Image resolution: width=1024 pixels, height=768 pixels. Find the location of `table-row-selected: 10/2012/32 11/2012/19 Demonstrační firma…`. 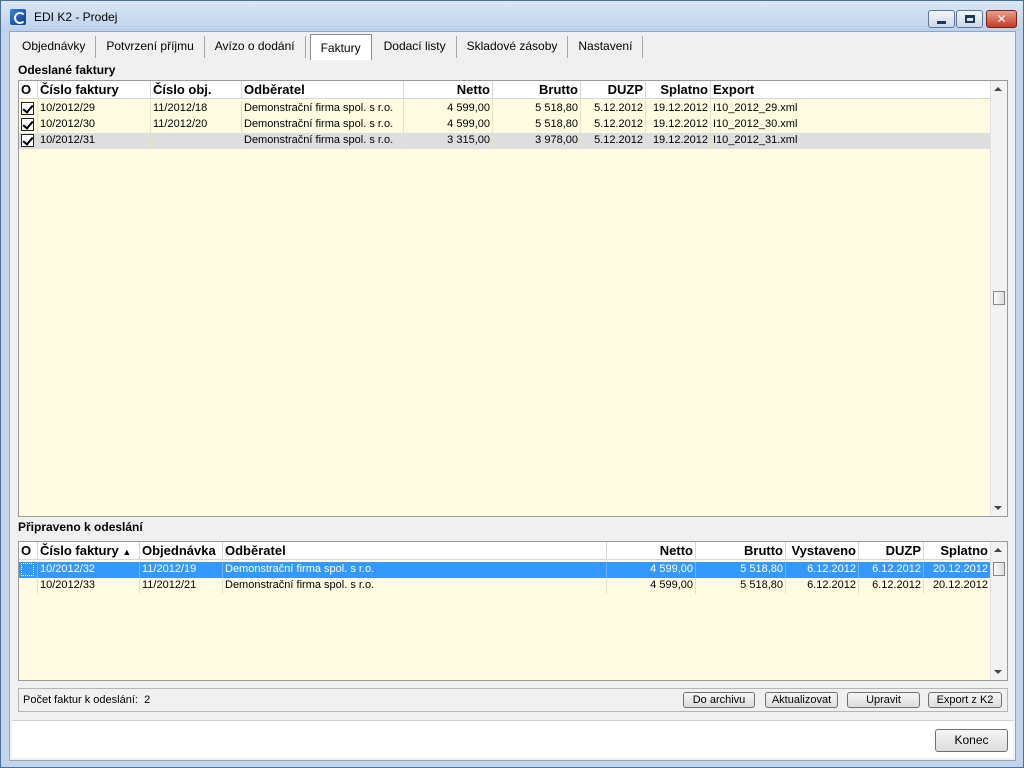

table-row-selected: 10/2012/32 11/2012/19 Demonstrační firma… is located at coordinates (505, 570).